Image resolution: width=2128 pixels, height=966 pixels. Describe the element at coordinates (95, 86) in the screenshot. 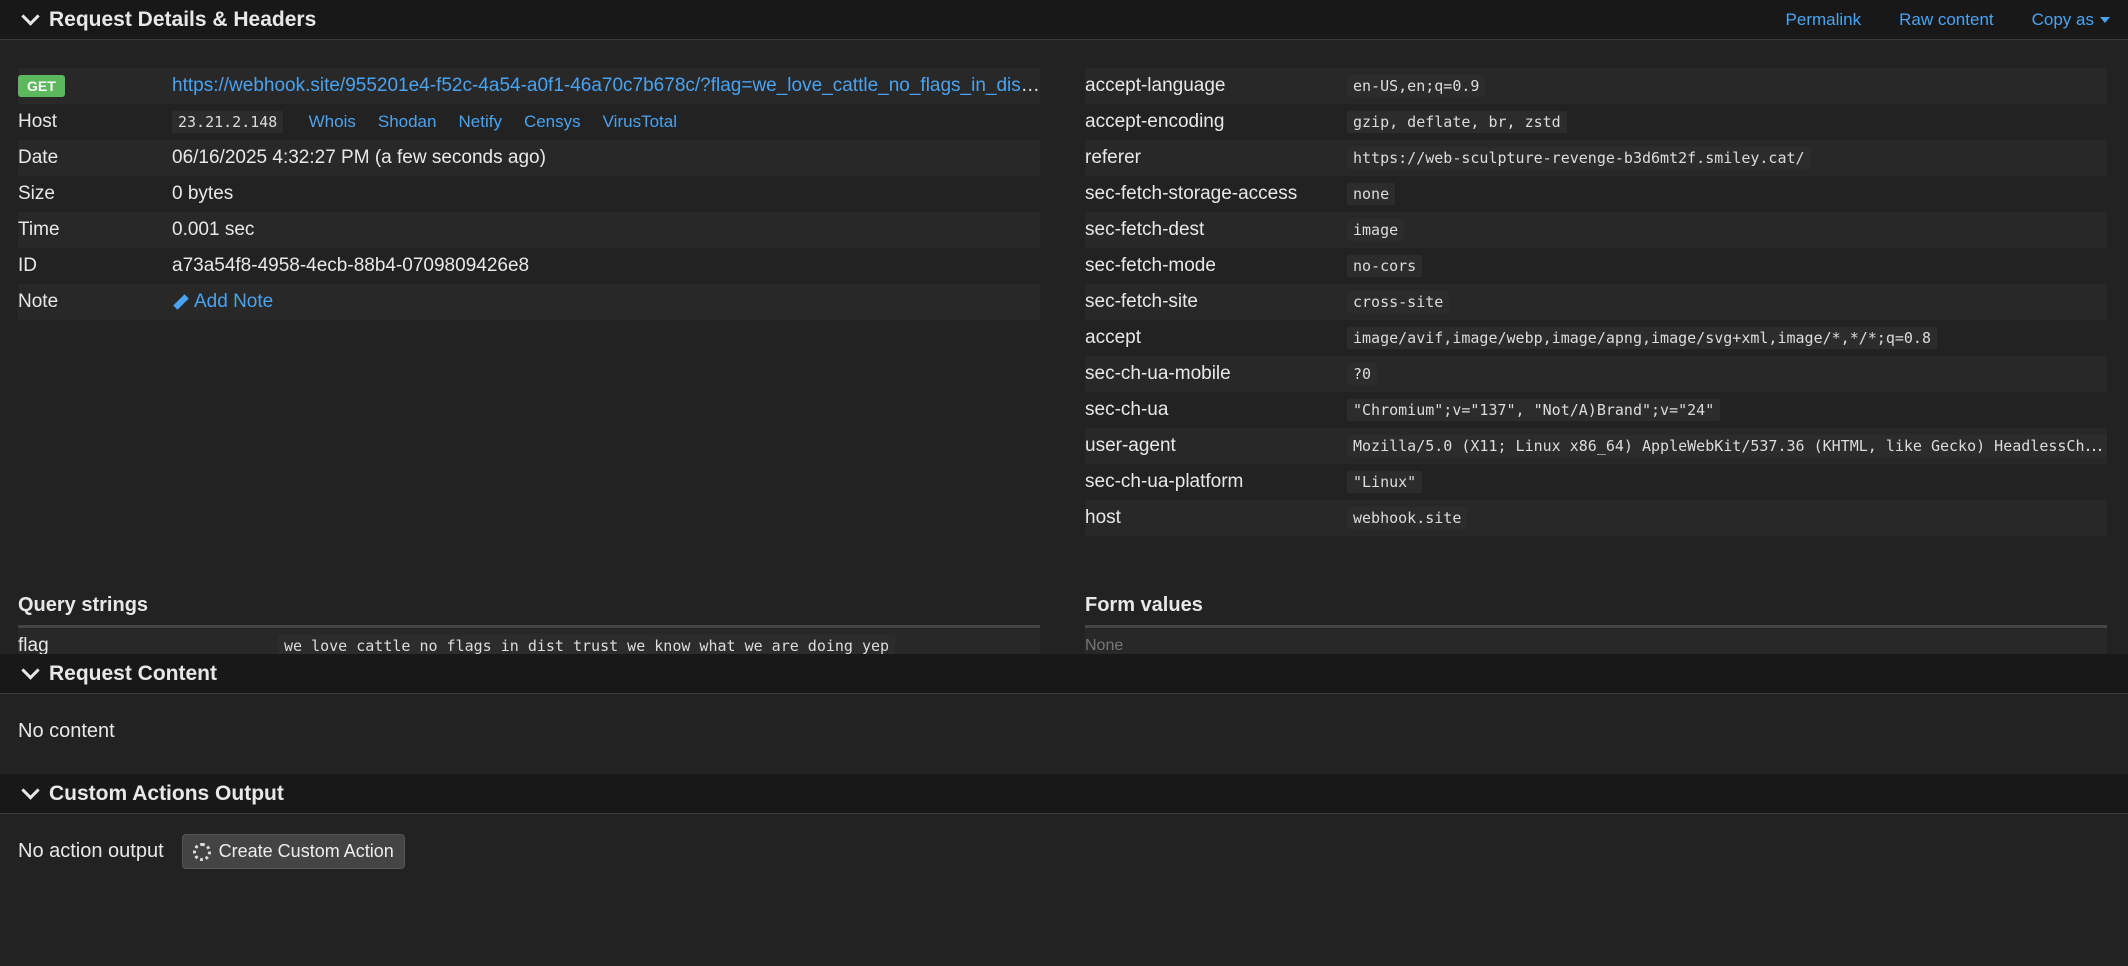

I see `method-cell: GET` at that location.